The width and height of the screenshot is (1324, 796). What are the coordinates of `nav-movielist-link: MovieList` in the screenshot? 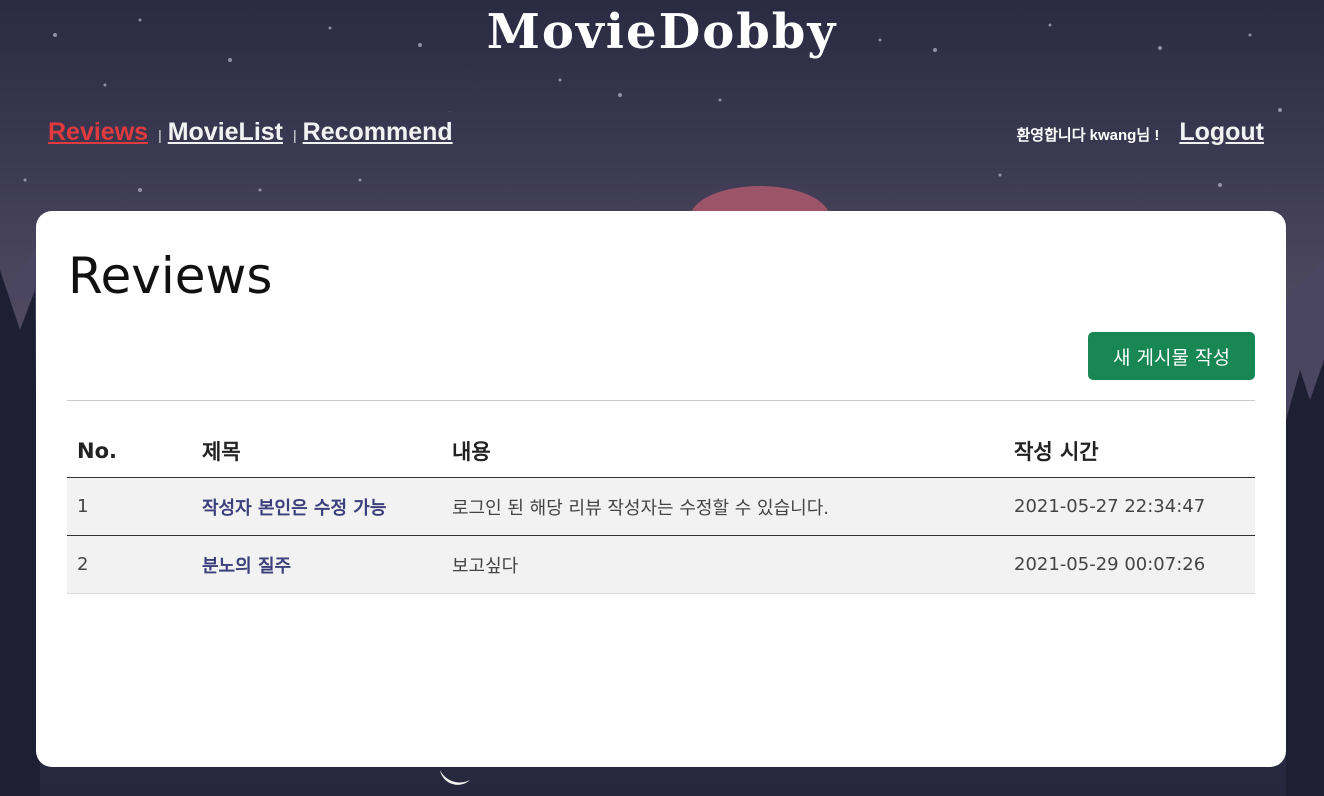 It's located at (225, 132).